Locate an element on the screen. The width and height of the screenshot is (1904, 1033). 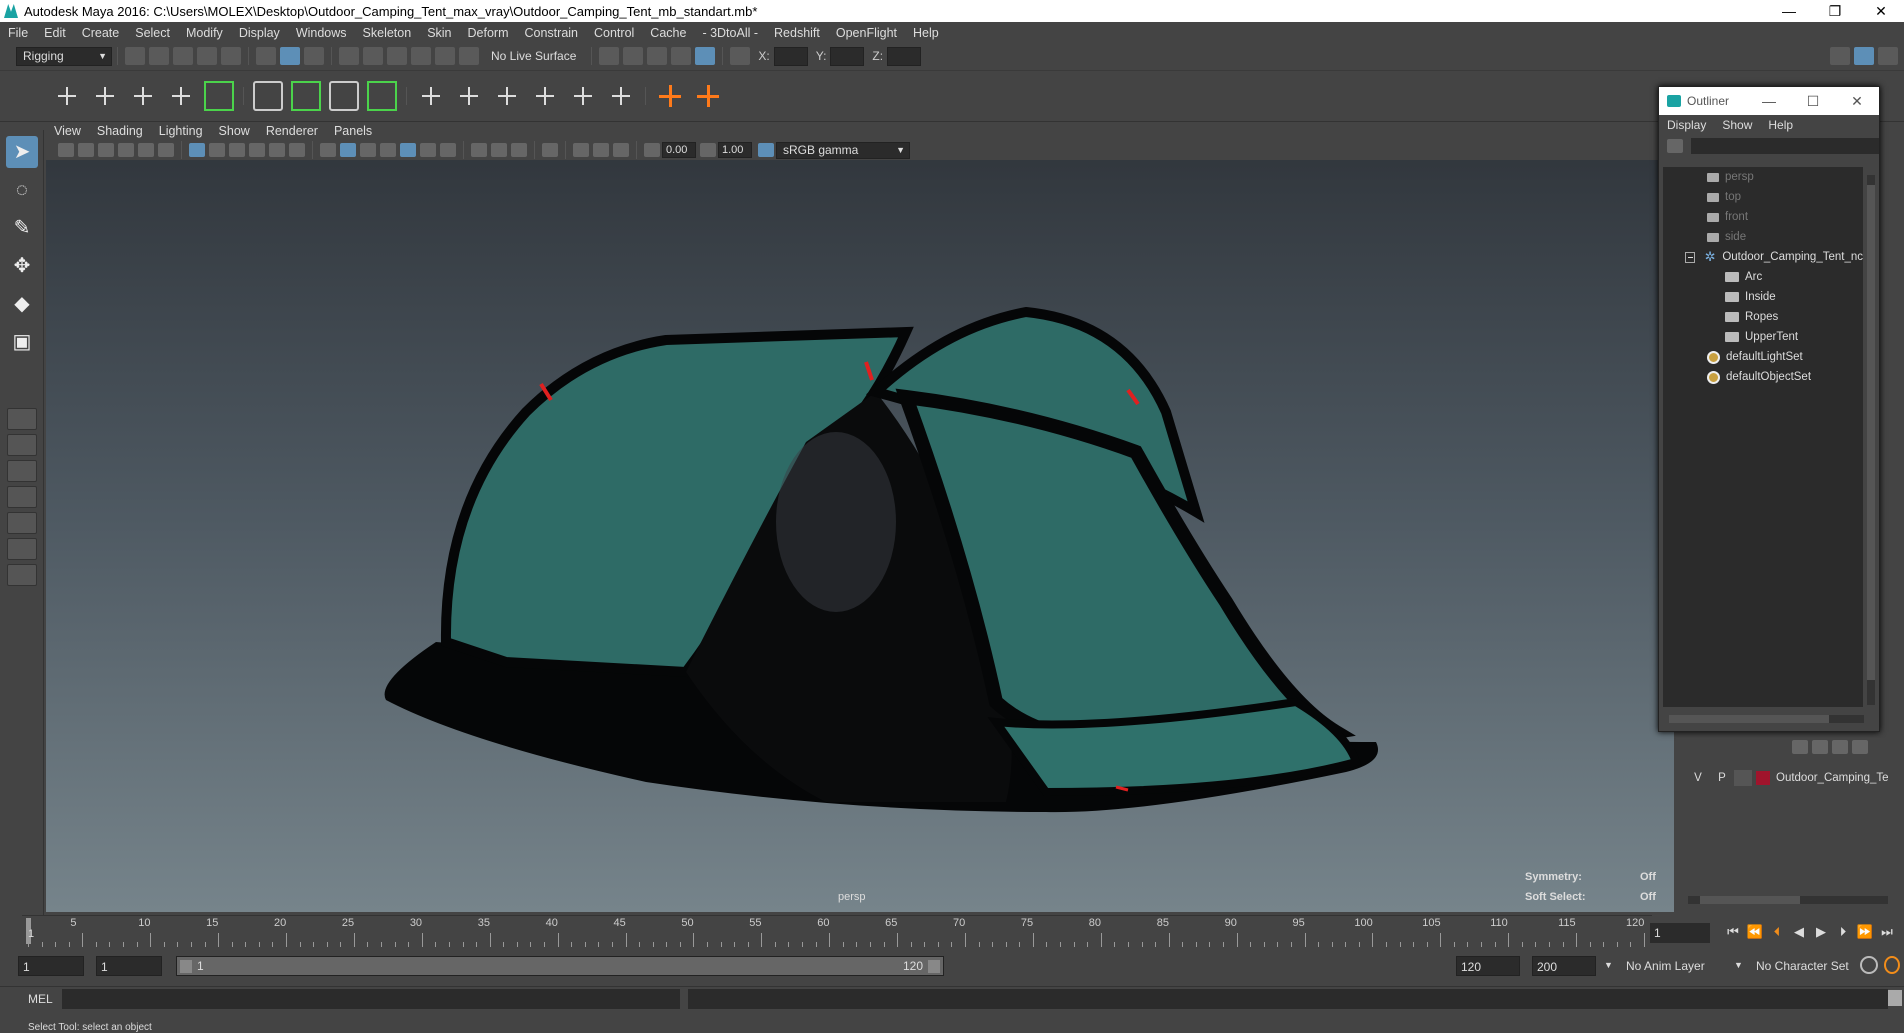
smooth-shade-icon is located at coordinates (348, 150).